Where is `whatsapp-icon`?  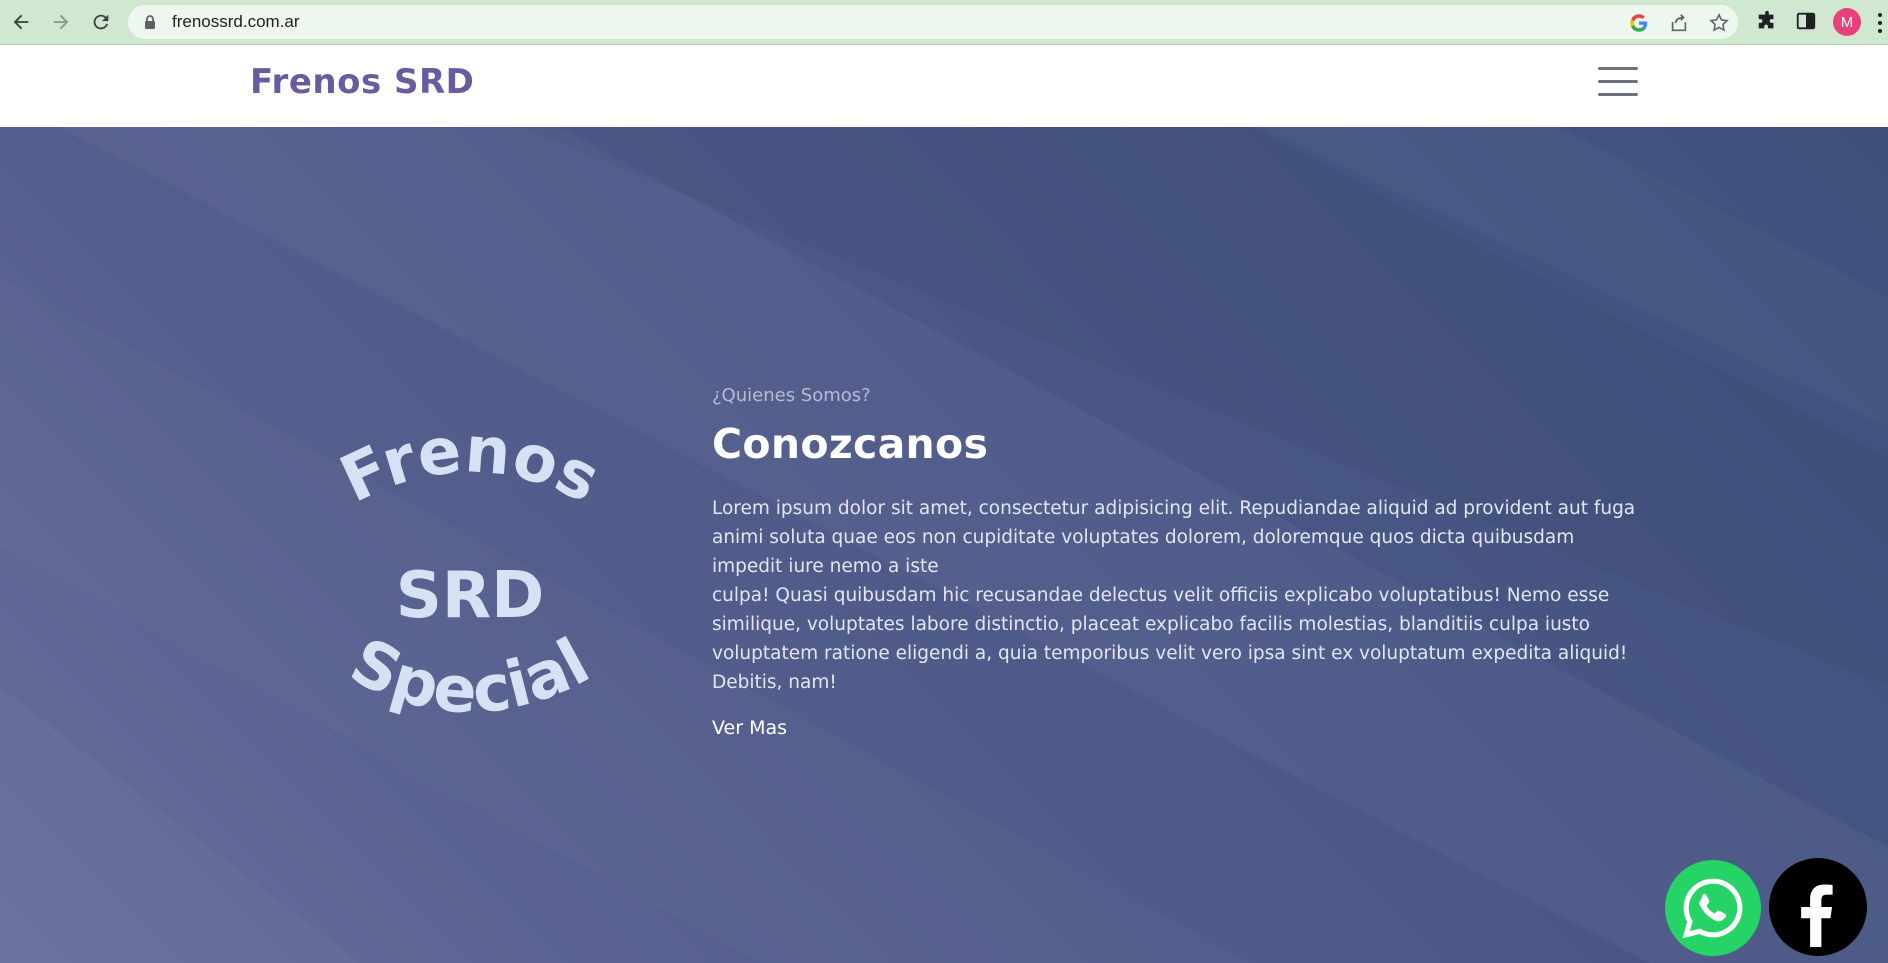
whatsapp-icon is located at coordinates (1712, 908).